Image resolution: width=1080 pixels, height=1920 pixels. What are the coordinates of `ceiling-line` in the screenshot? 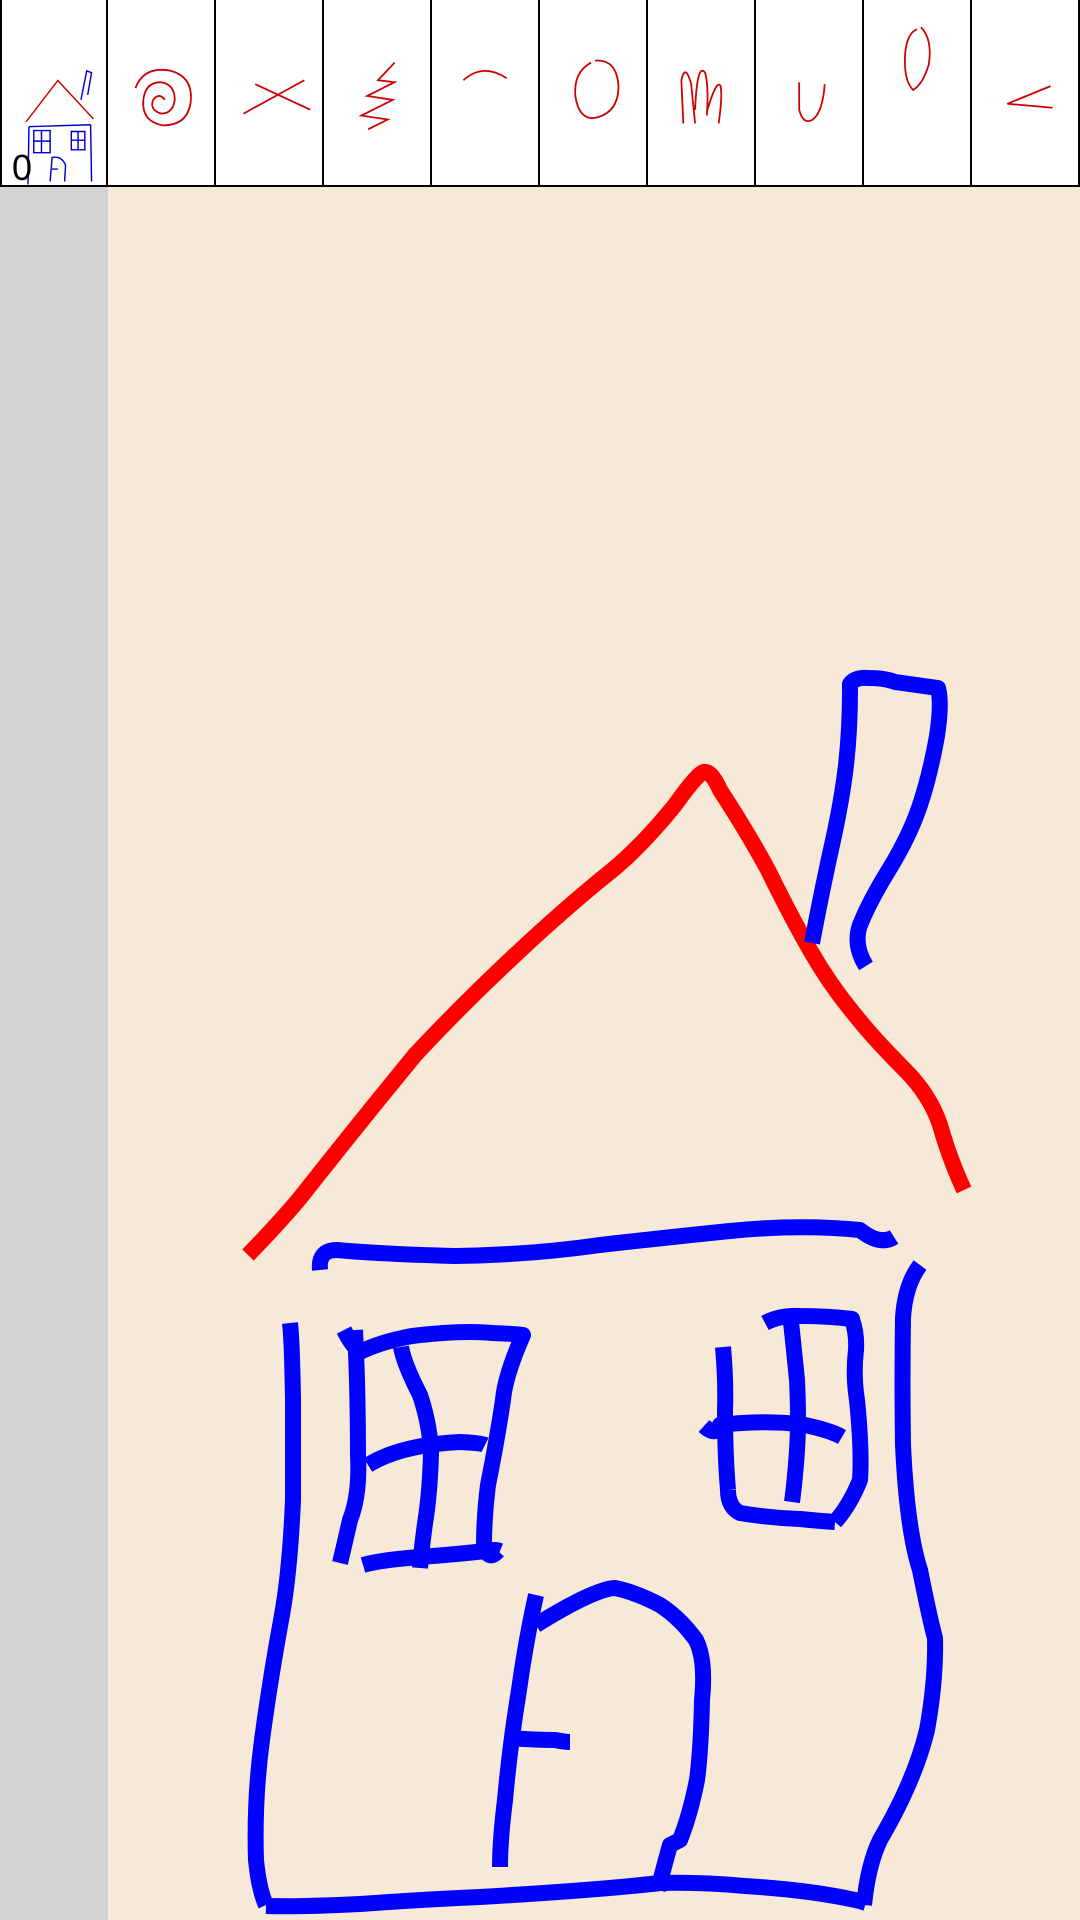 It's located at (605, 1245).